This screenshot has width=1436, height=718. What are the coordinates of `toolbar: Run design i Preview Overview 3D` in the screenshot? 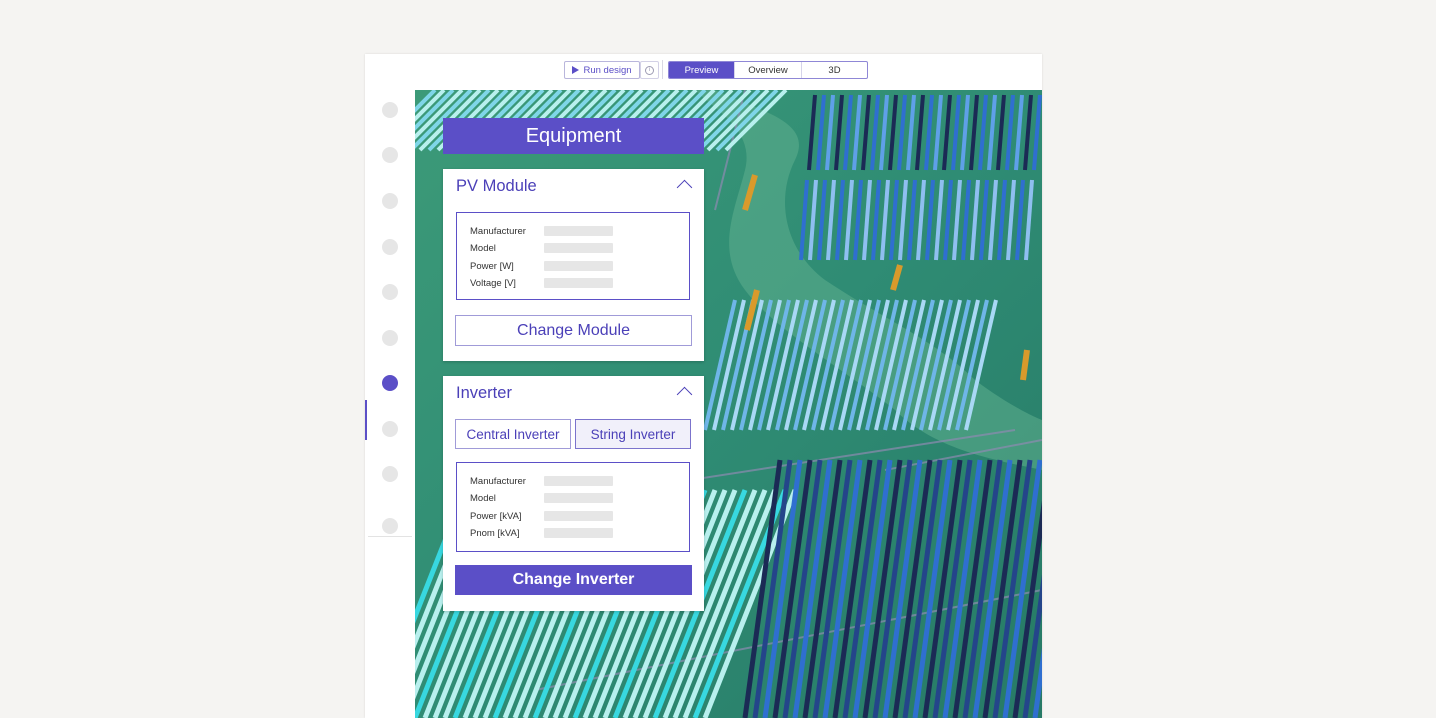 It's located at (703, 72).